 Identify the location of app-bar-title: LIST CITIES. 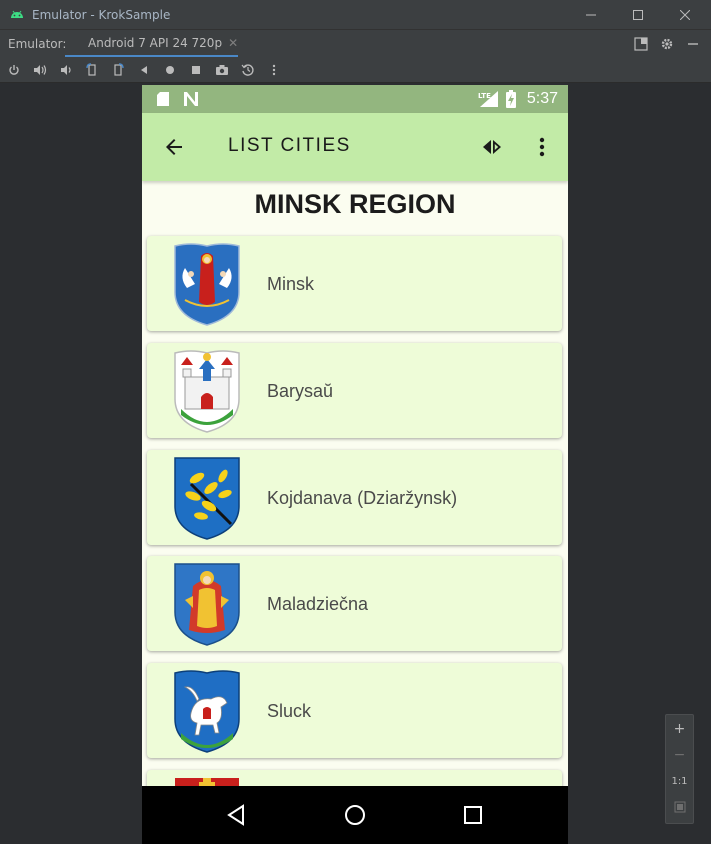
(289, 145).